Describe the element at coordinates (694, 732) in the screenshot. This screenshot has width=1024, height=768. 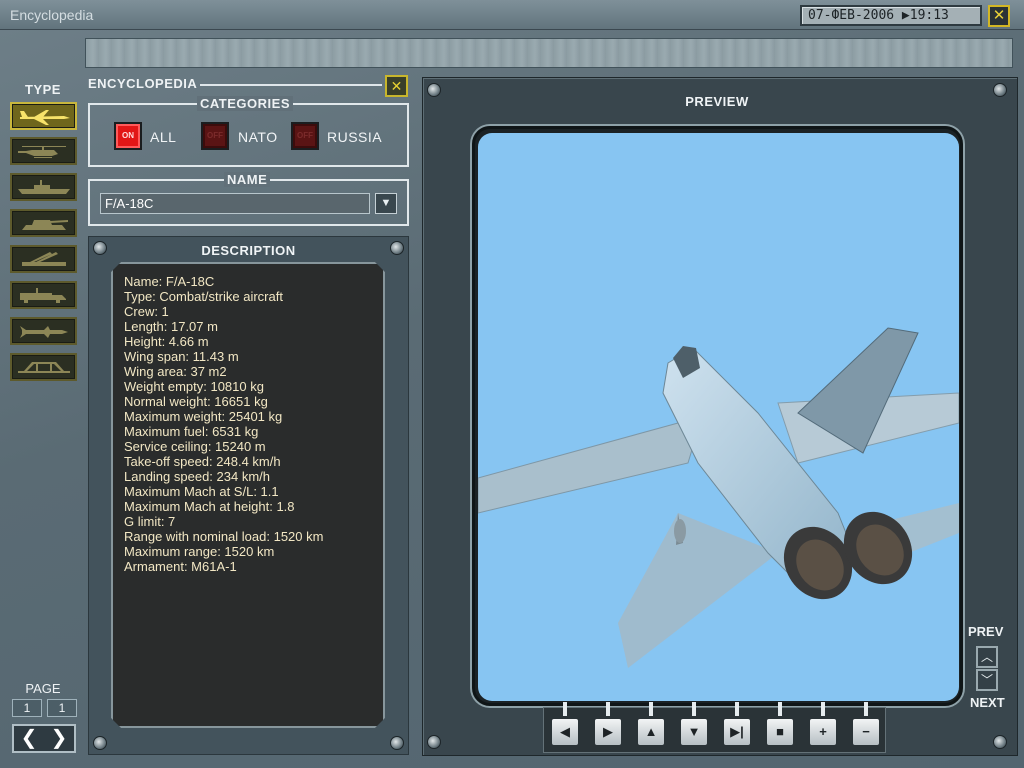
I see `rotate-down-button: ▼` at that location.